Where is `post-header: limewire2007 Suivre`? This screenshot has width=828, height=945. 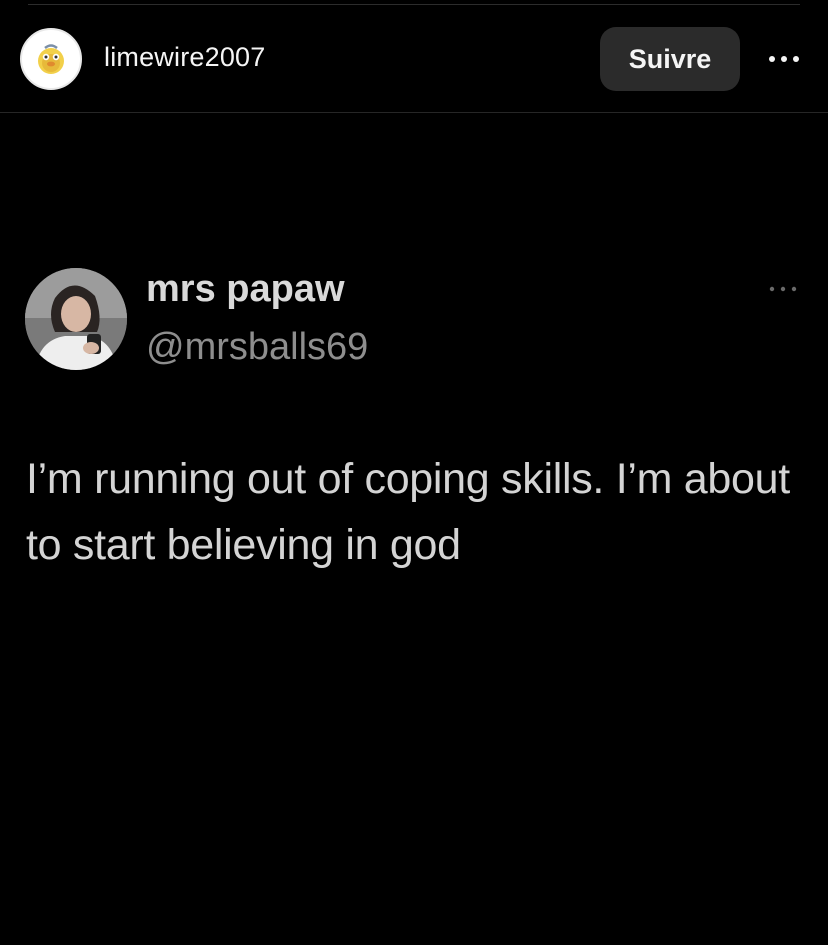
post-header: limewire2007 Suivre is located at coordinates (414, 56).